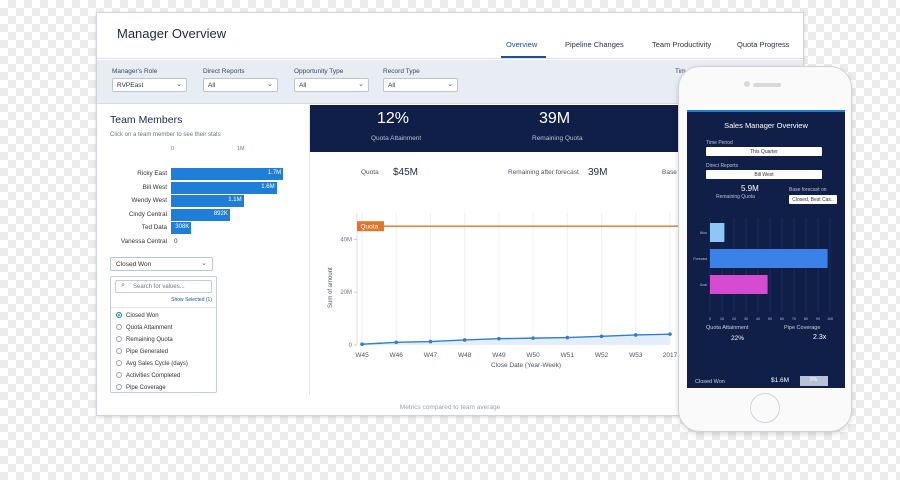 Image resolution: width=900 pixels, height=480 pixels. Describe the element at coordinates (767, 85) in the screenshot. I see `phone-speaker` at that location.